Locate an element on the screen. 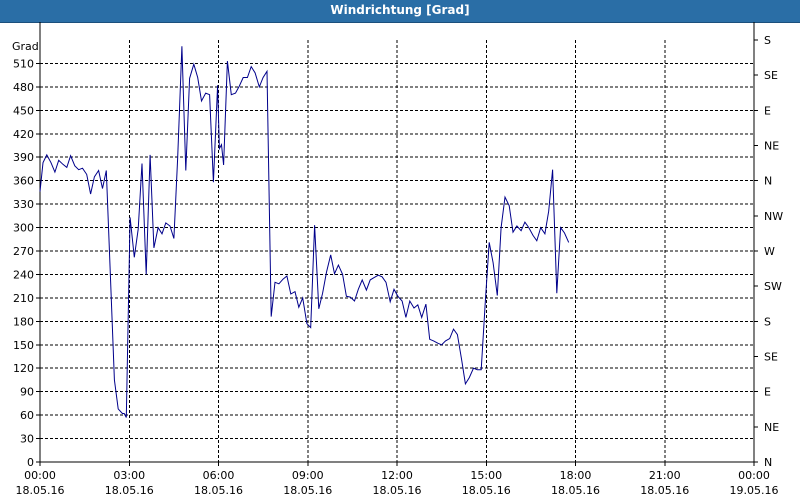 The image size is (800, 500). y-tick-label: 390 is located at coordinates (23, 157).